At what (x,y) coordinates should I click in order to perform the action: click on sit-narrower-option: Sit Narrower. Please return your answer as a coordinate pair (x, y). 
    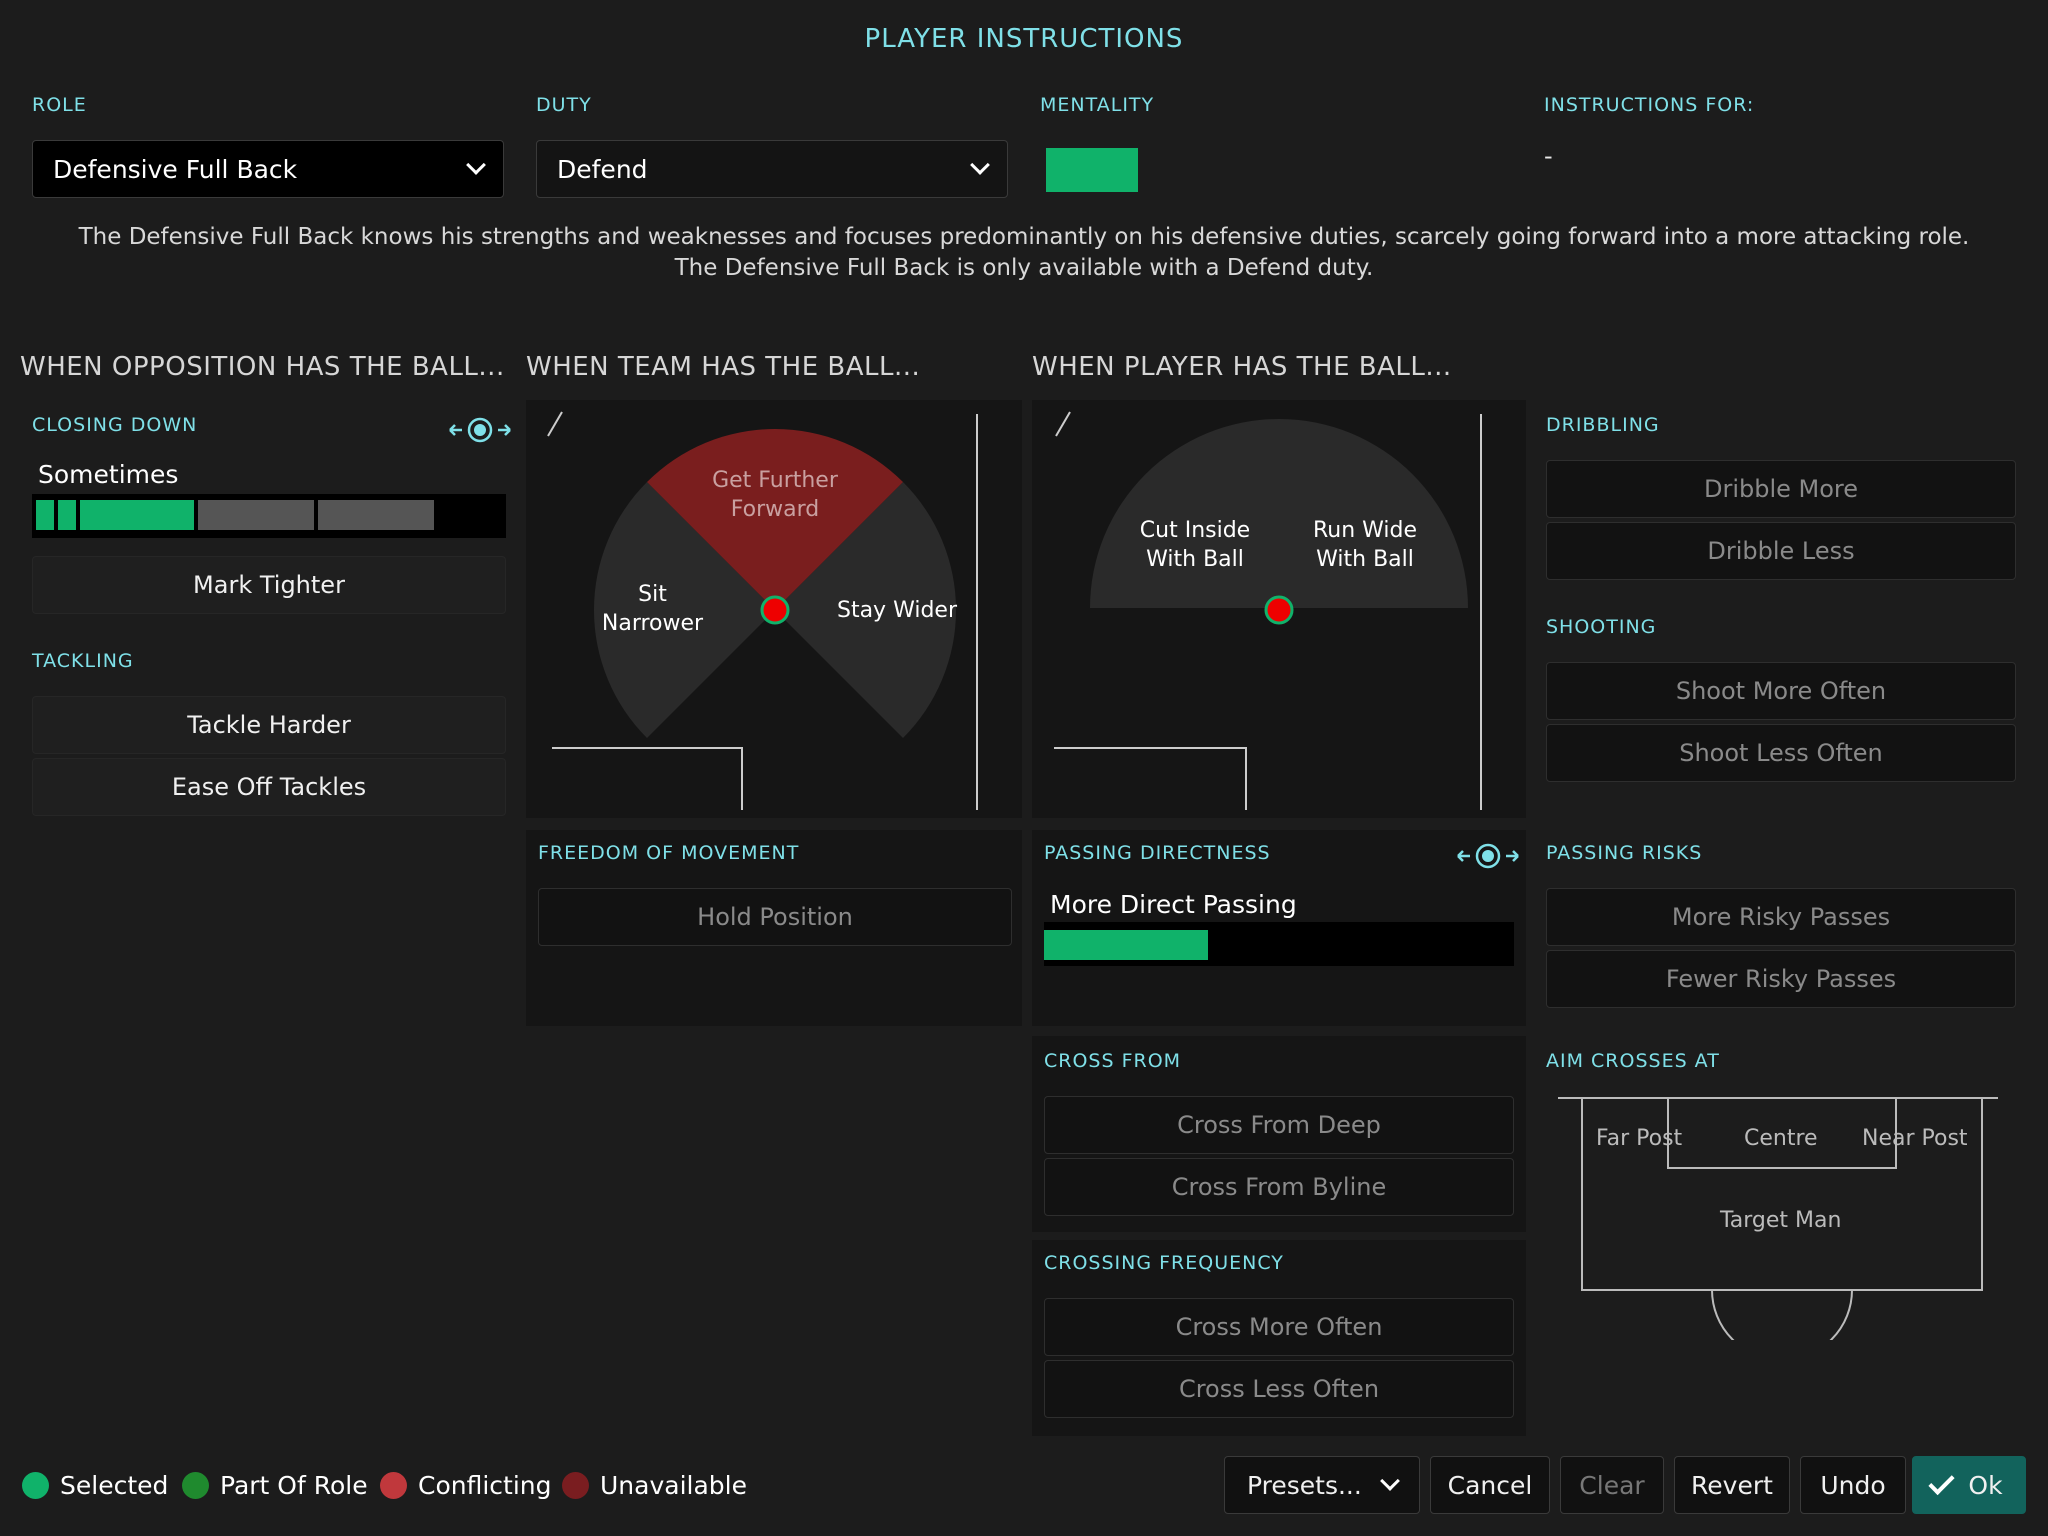
    Looking at the image, I should click on (652, 609).